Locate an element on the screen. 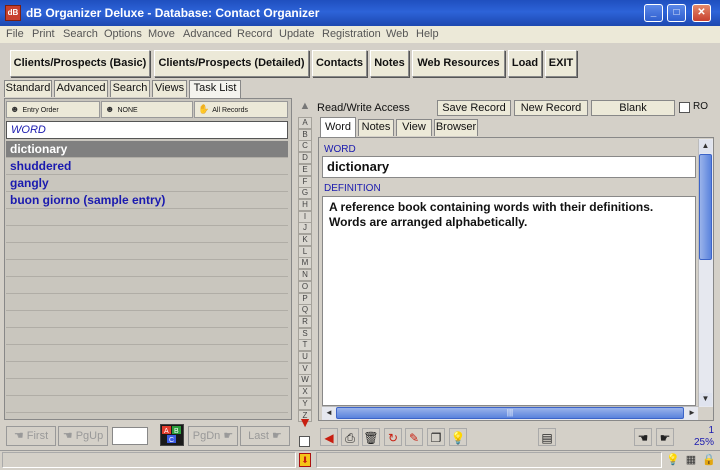 This screenshot has width=720, height=470. alpha-index-k: K is located at coordinates (305, 240).